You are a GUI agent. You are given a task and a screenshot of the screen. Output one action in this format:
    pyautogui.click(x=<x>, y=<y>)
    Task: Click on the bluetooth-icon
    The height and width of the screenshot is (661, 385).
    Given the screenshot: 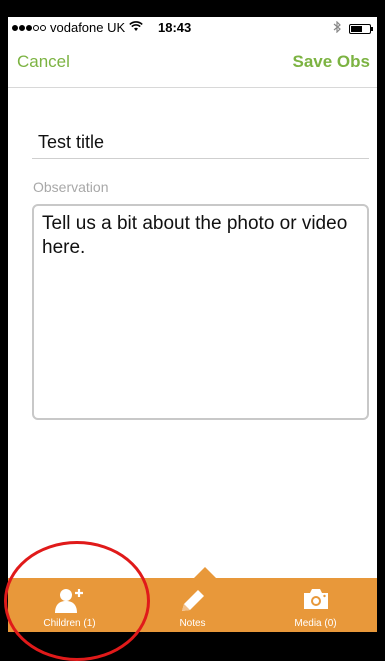 What is the action you would take?
    pyautogui.click(x=337, y=28)
    